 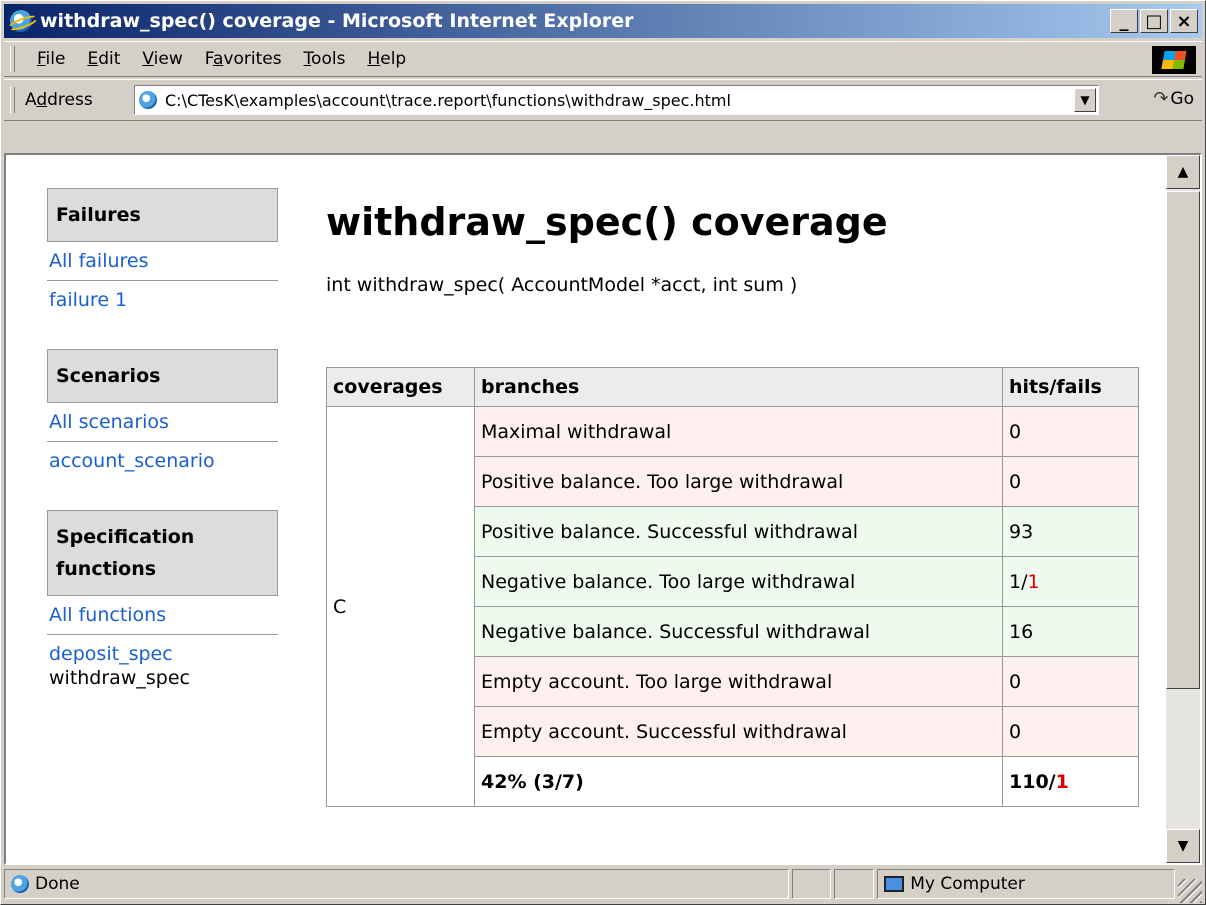 I want to click on branch-cell: Empty account. Successful withdrawal, so click(x=738, y=731).